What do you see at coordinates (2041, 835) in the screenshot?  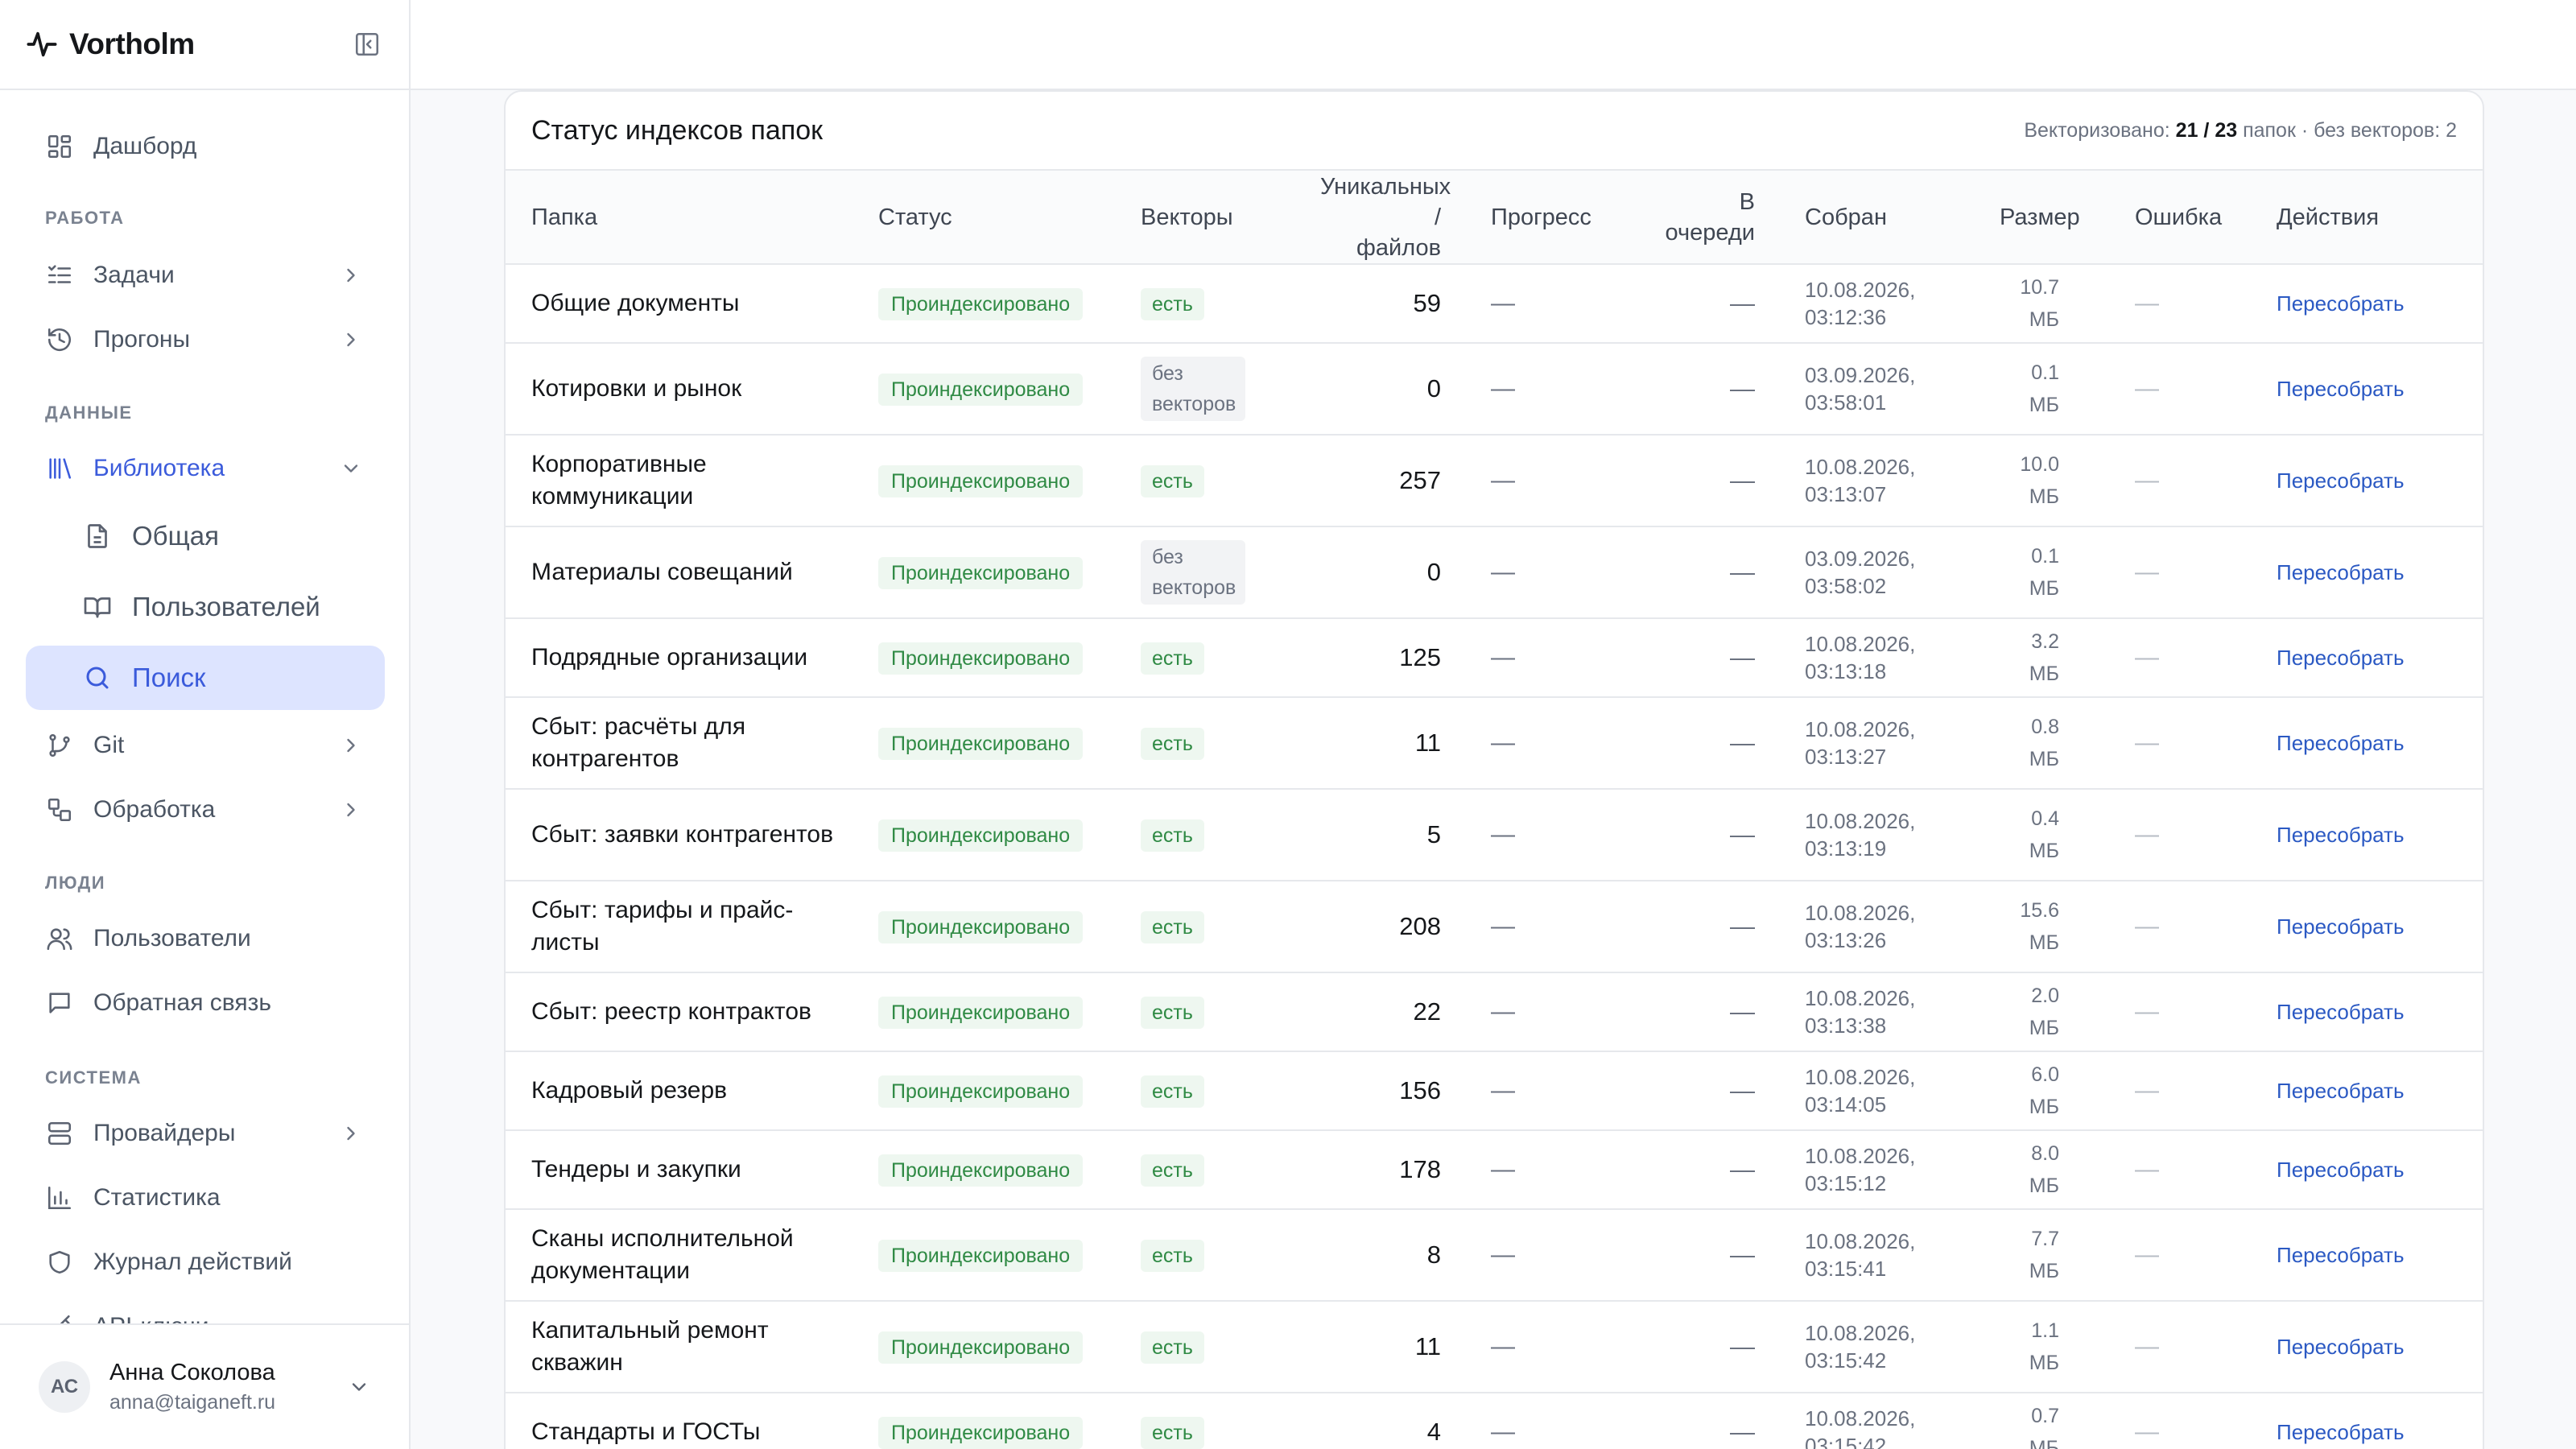 I see `size-cell: 0.4 МБ` at bounding box center [2041, 835].